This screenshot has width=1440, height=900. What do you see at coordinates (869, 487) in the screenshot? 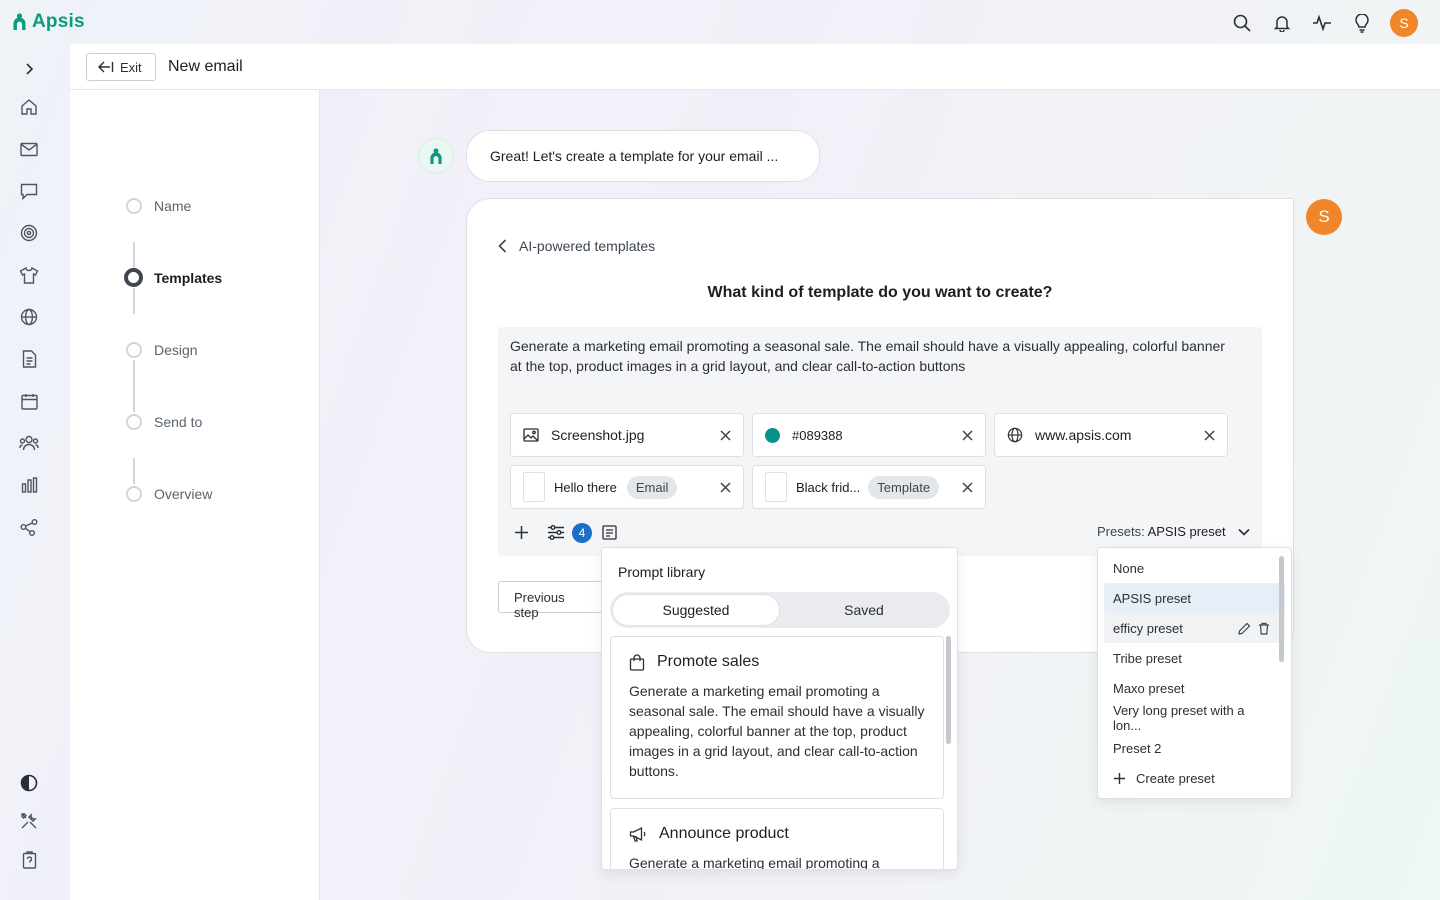
I see `attachment-chip-template: Black frid... Template` at bounding box center [869, 487].